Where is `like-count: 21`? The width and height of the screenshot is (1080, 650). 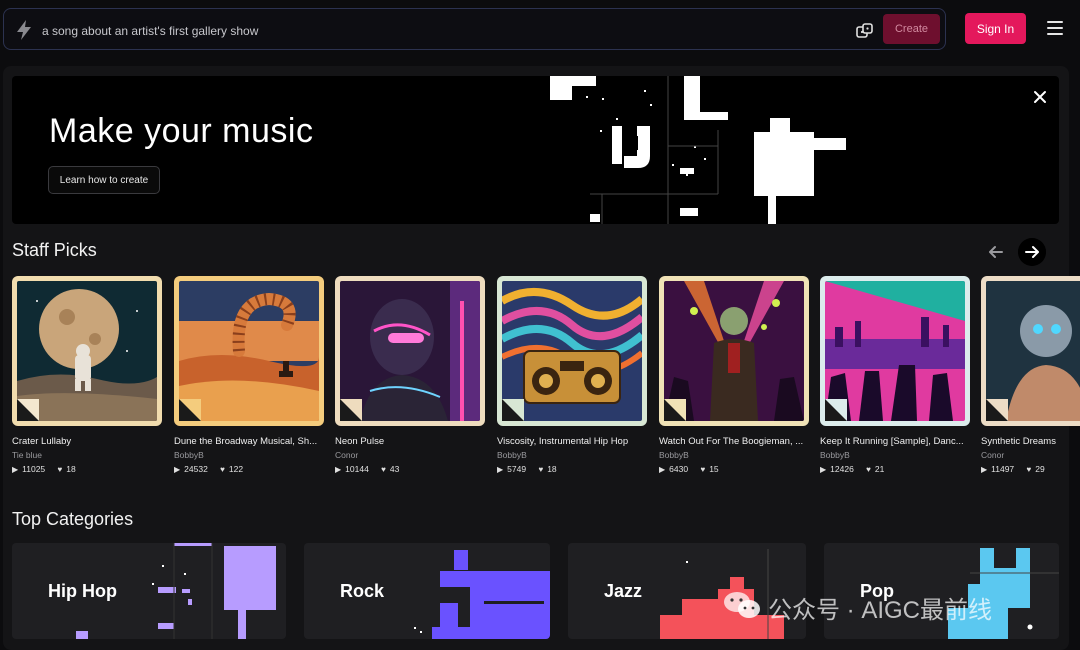
like-count: 21 is located at coordinates (879, 469).